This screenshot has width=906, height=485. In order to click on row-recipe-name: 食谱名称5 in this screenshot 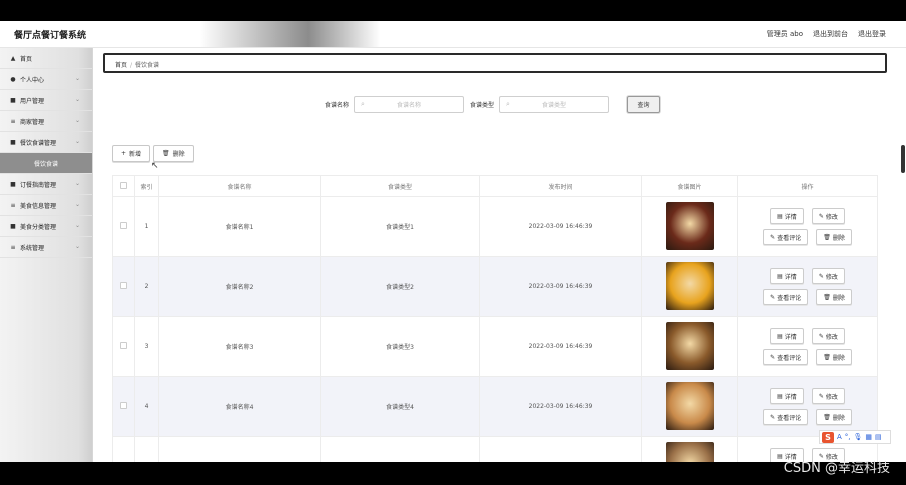, I will do `click(239, 449)`.